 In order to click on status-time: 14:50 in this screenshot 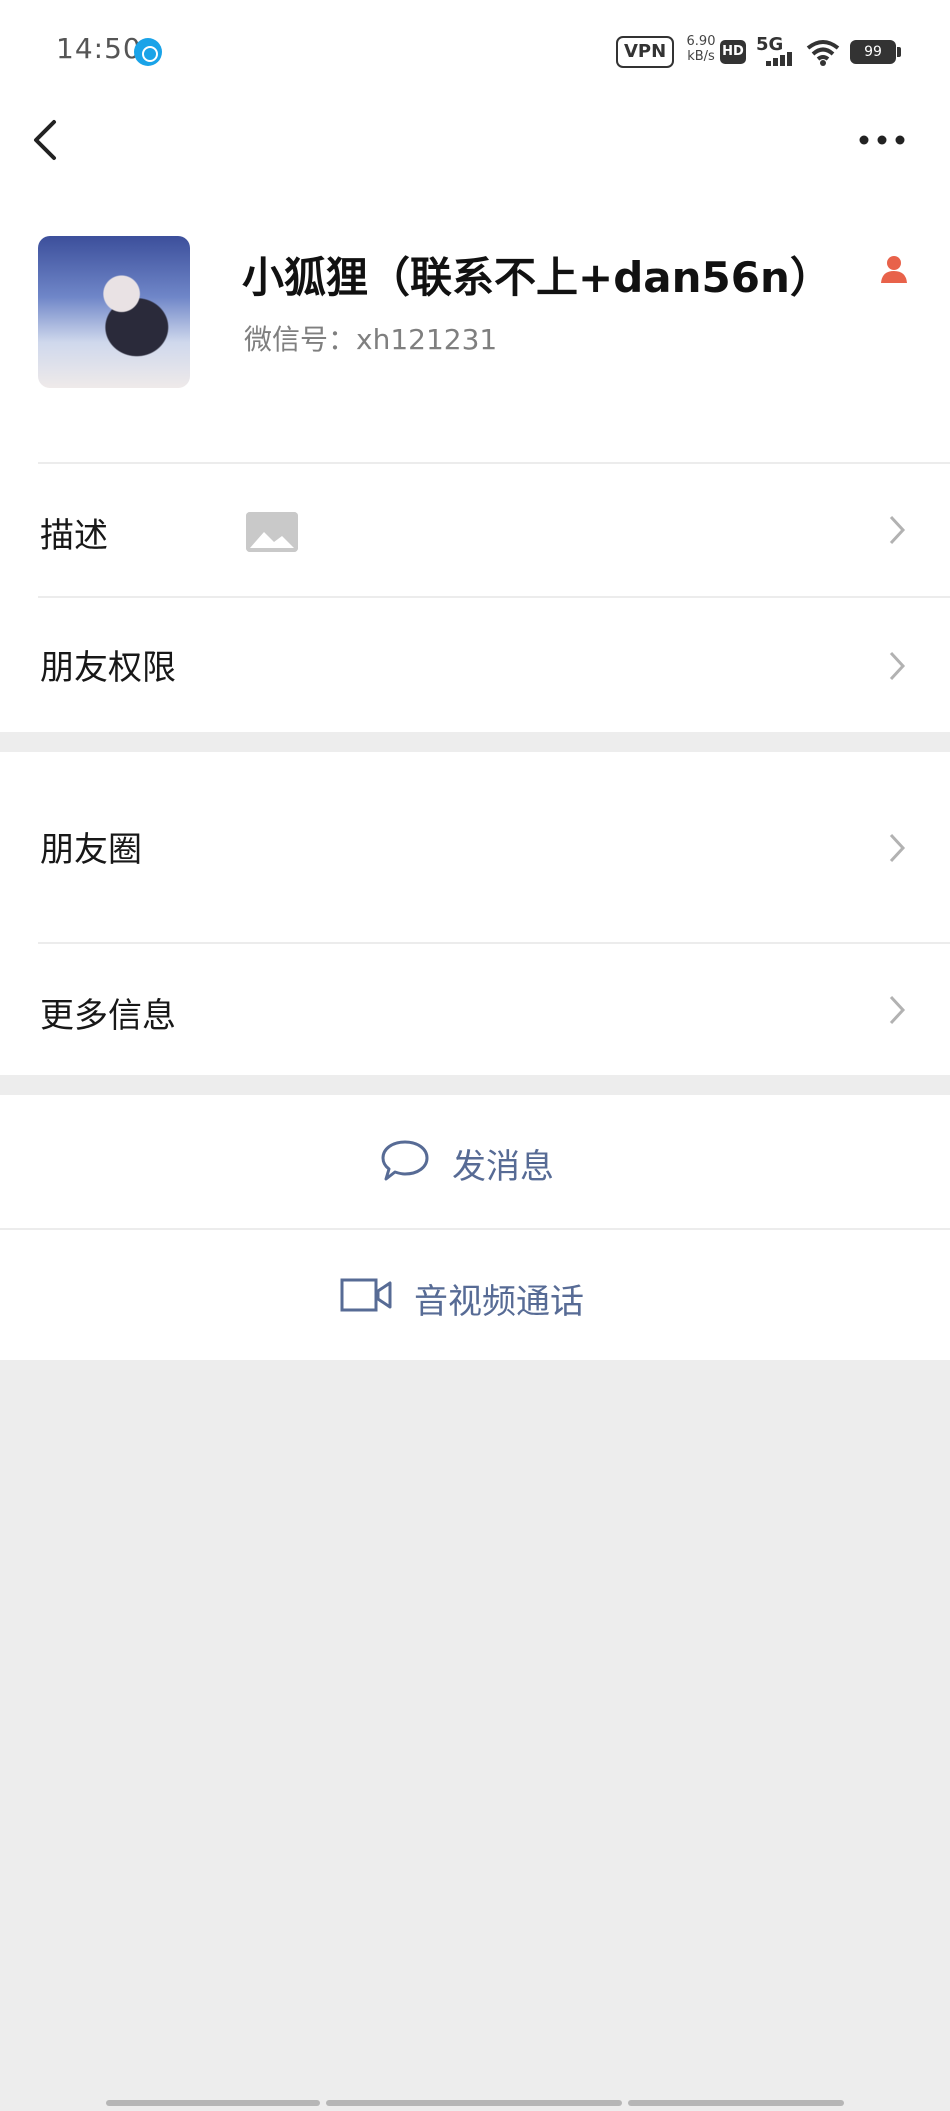, I will do `click(99, 48)`.